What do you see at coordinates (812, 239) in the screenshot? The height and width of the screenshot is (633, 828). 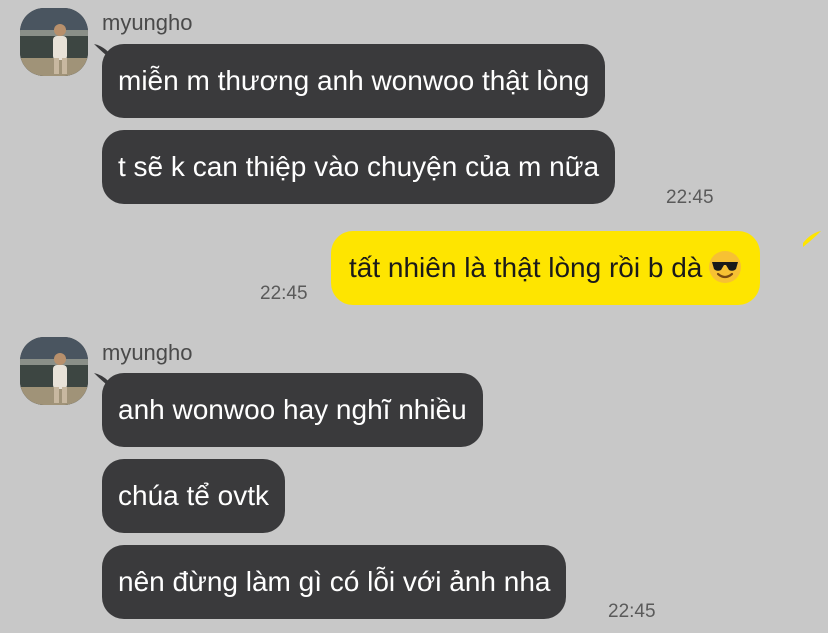 I see `bubble-tail` at bounding box center [812, 239].